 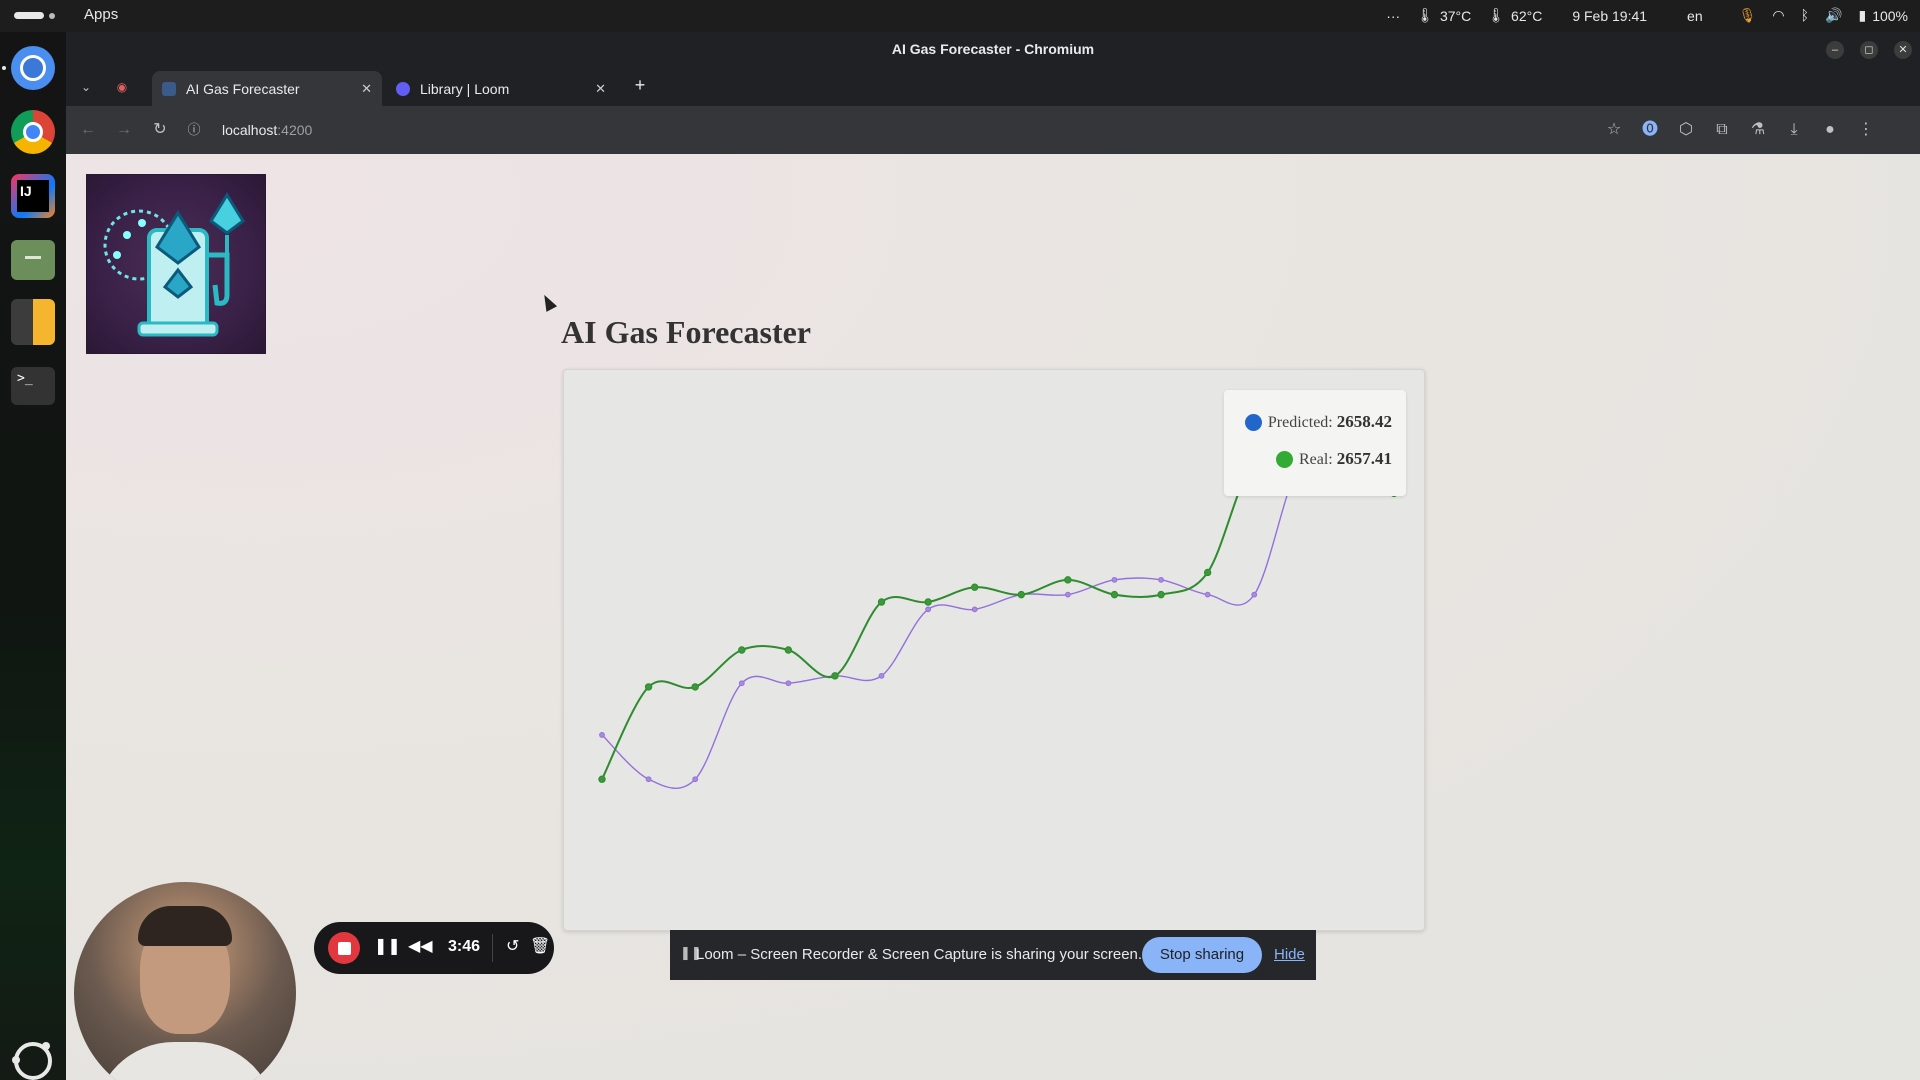 What do you see at coordinates (1695, 16) in the screenshot?
I see `keyboard-language: en` at bounding box center [1695, 16].